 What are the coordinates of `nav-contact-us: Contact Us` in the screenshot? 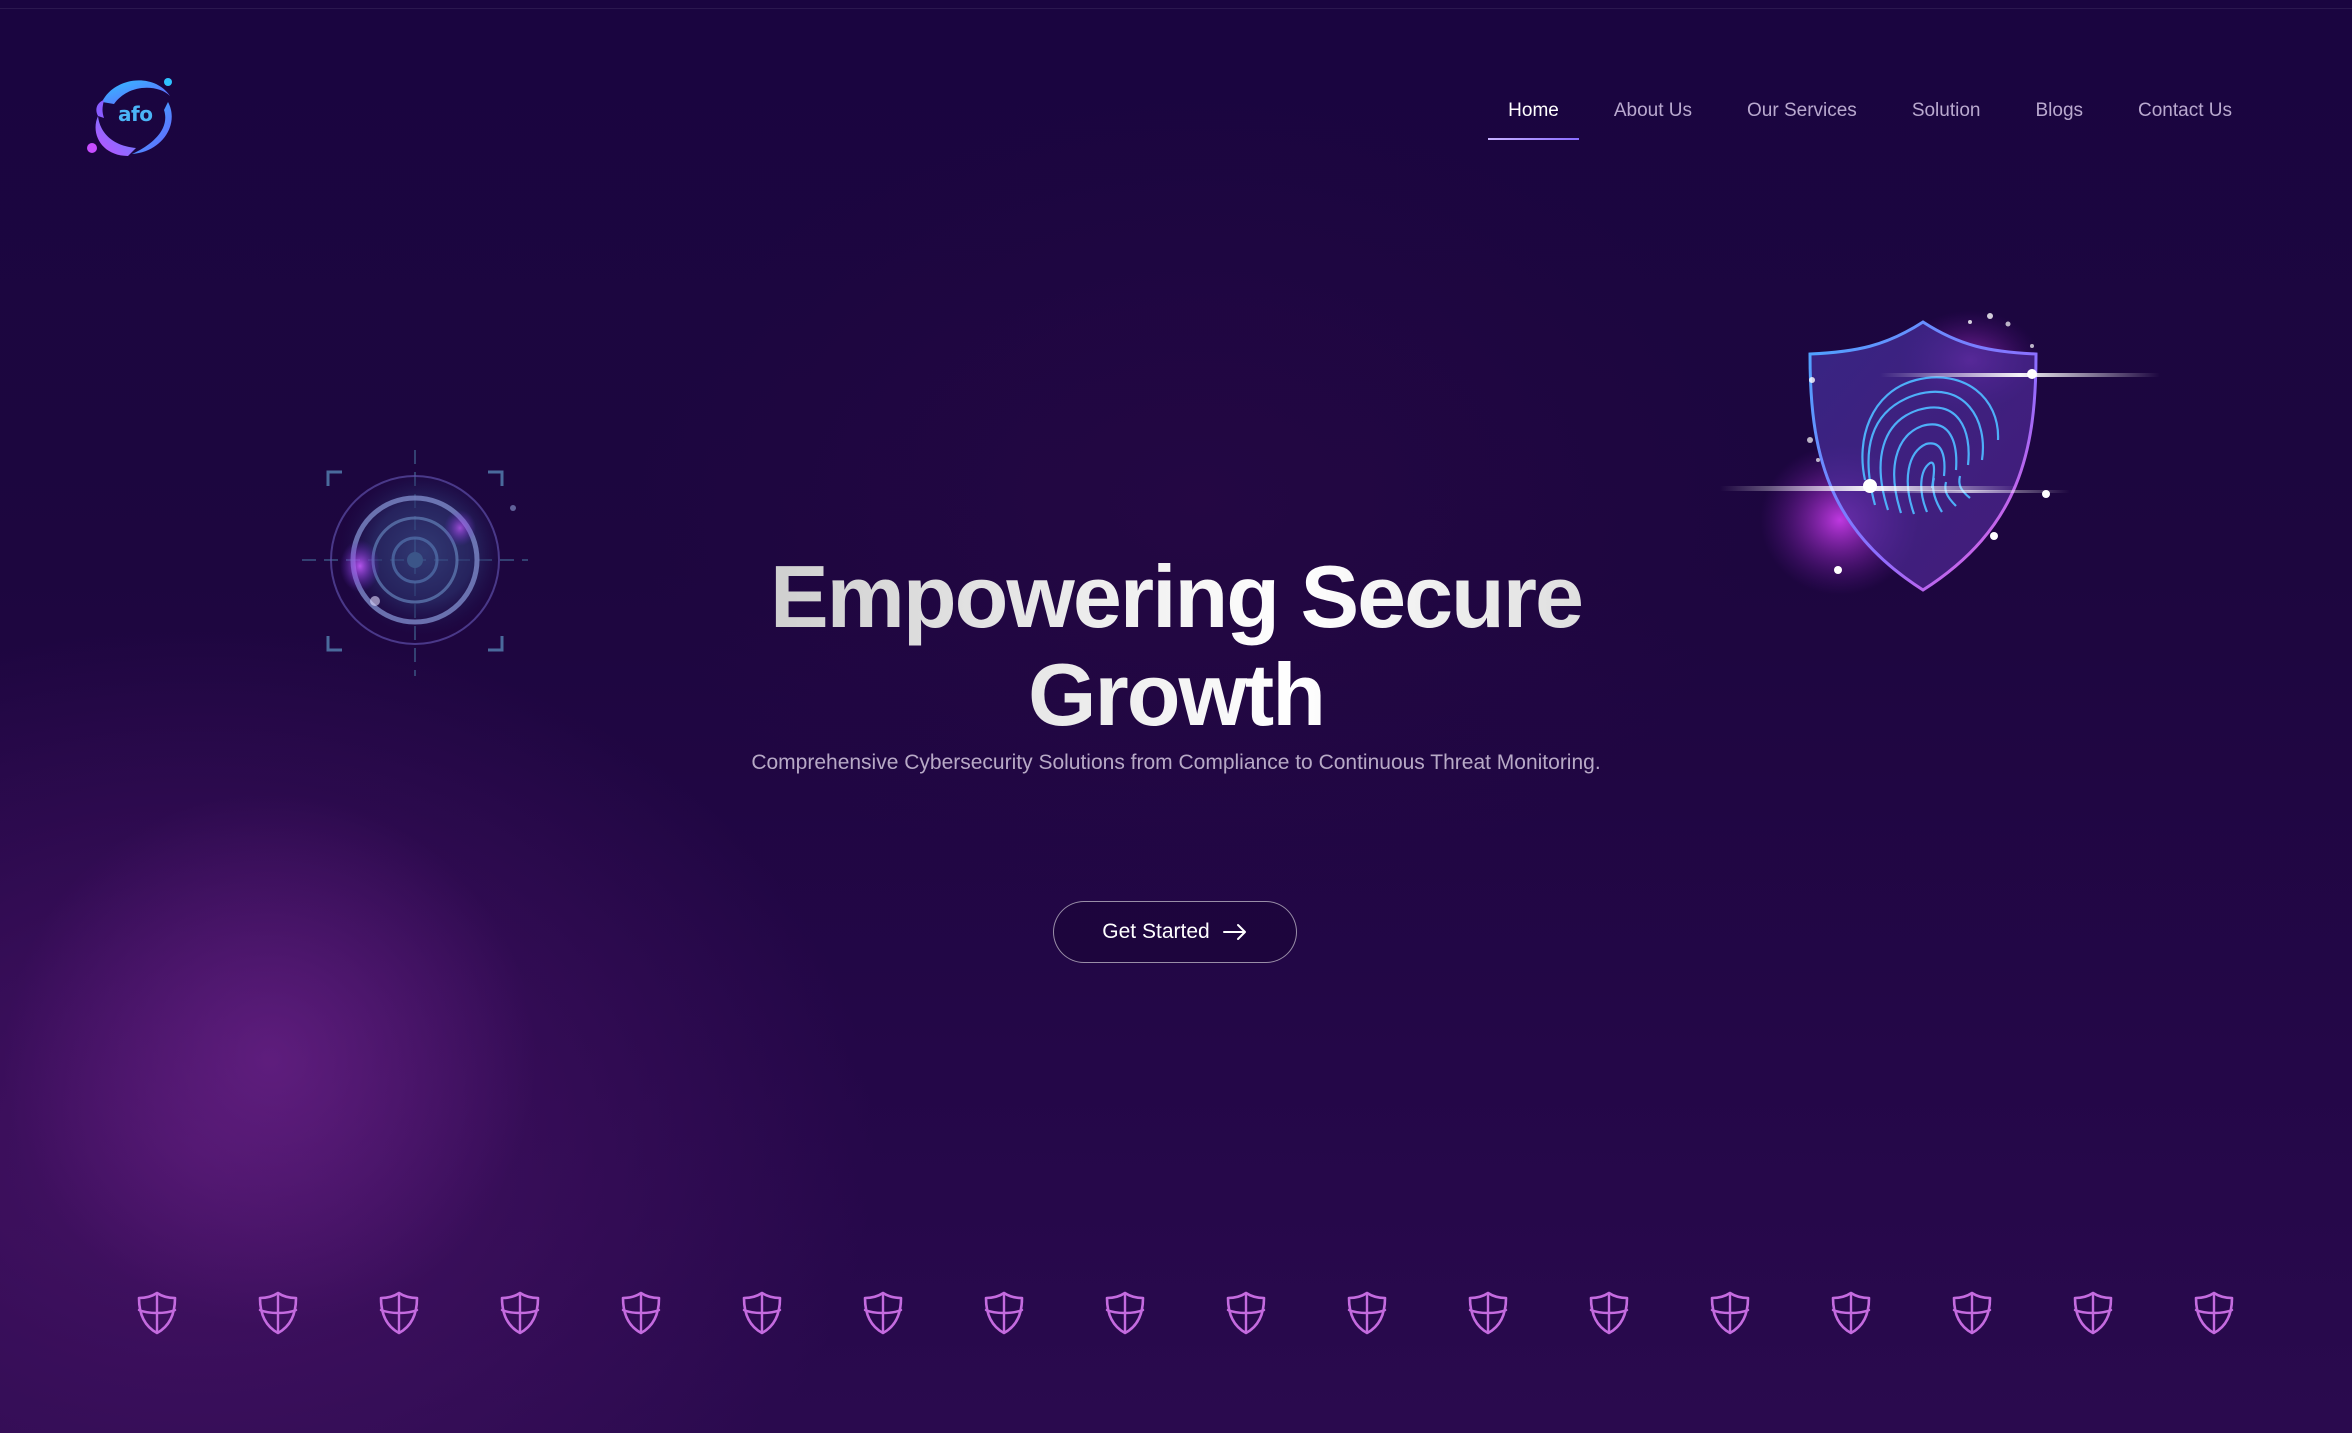 It's located at (2185, 118).